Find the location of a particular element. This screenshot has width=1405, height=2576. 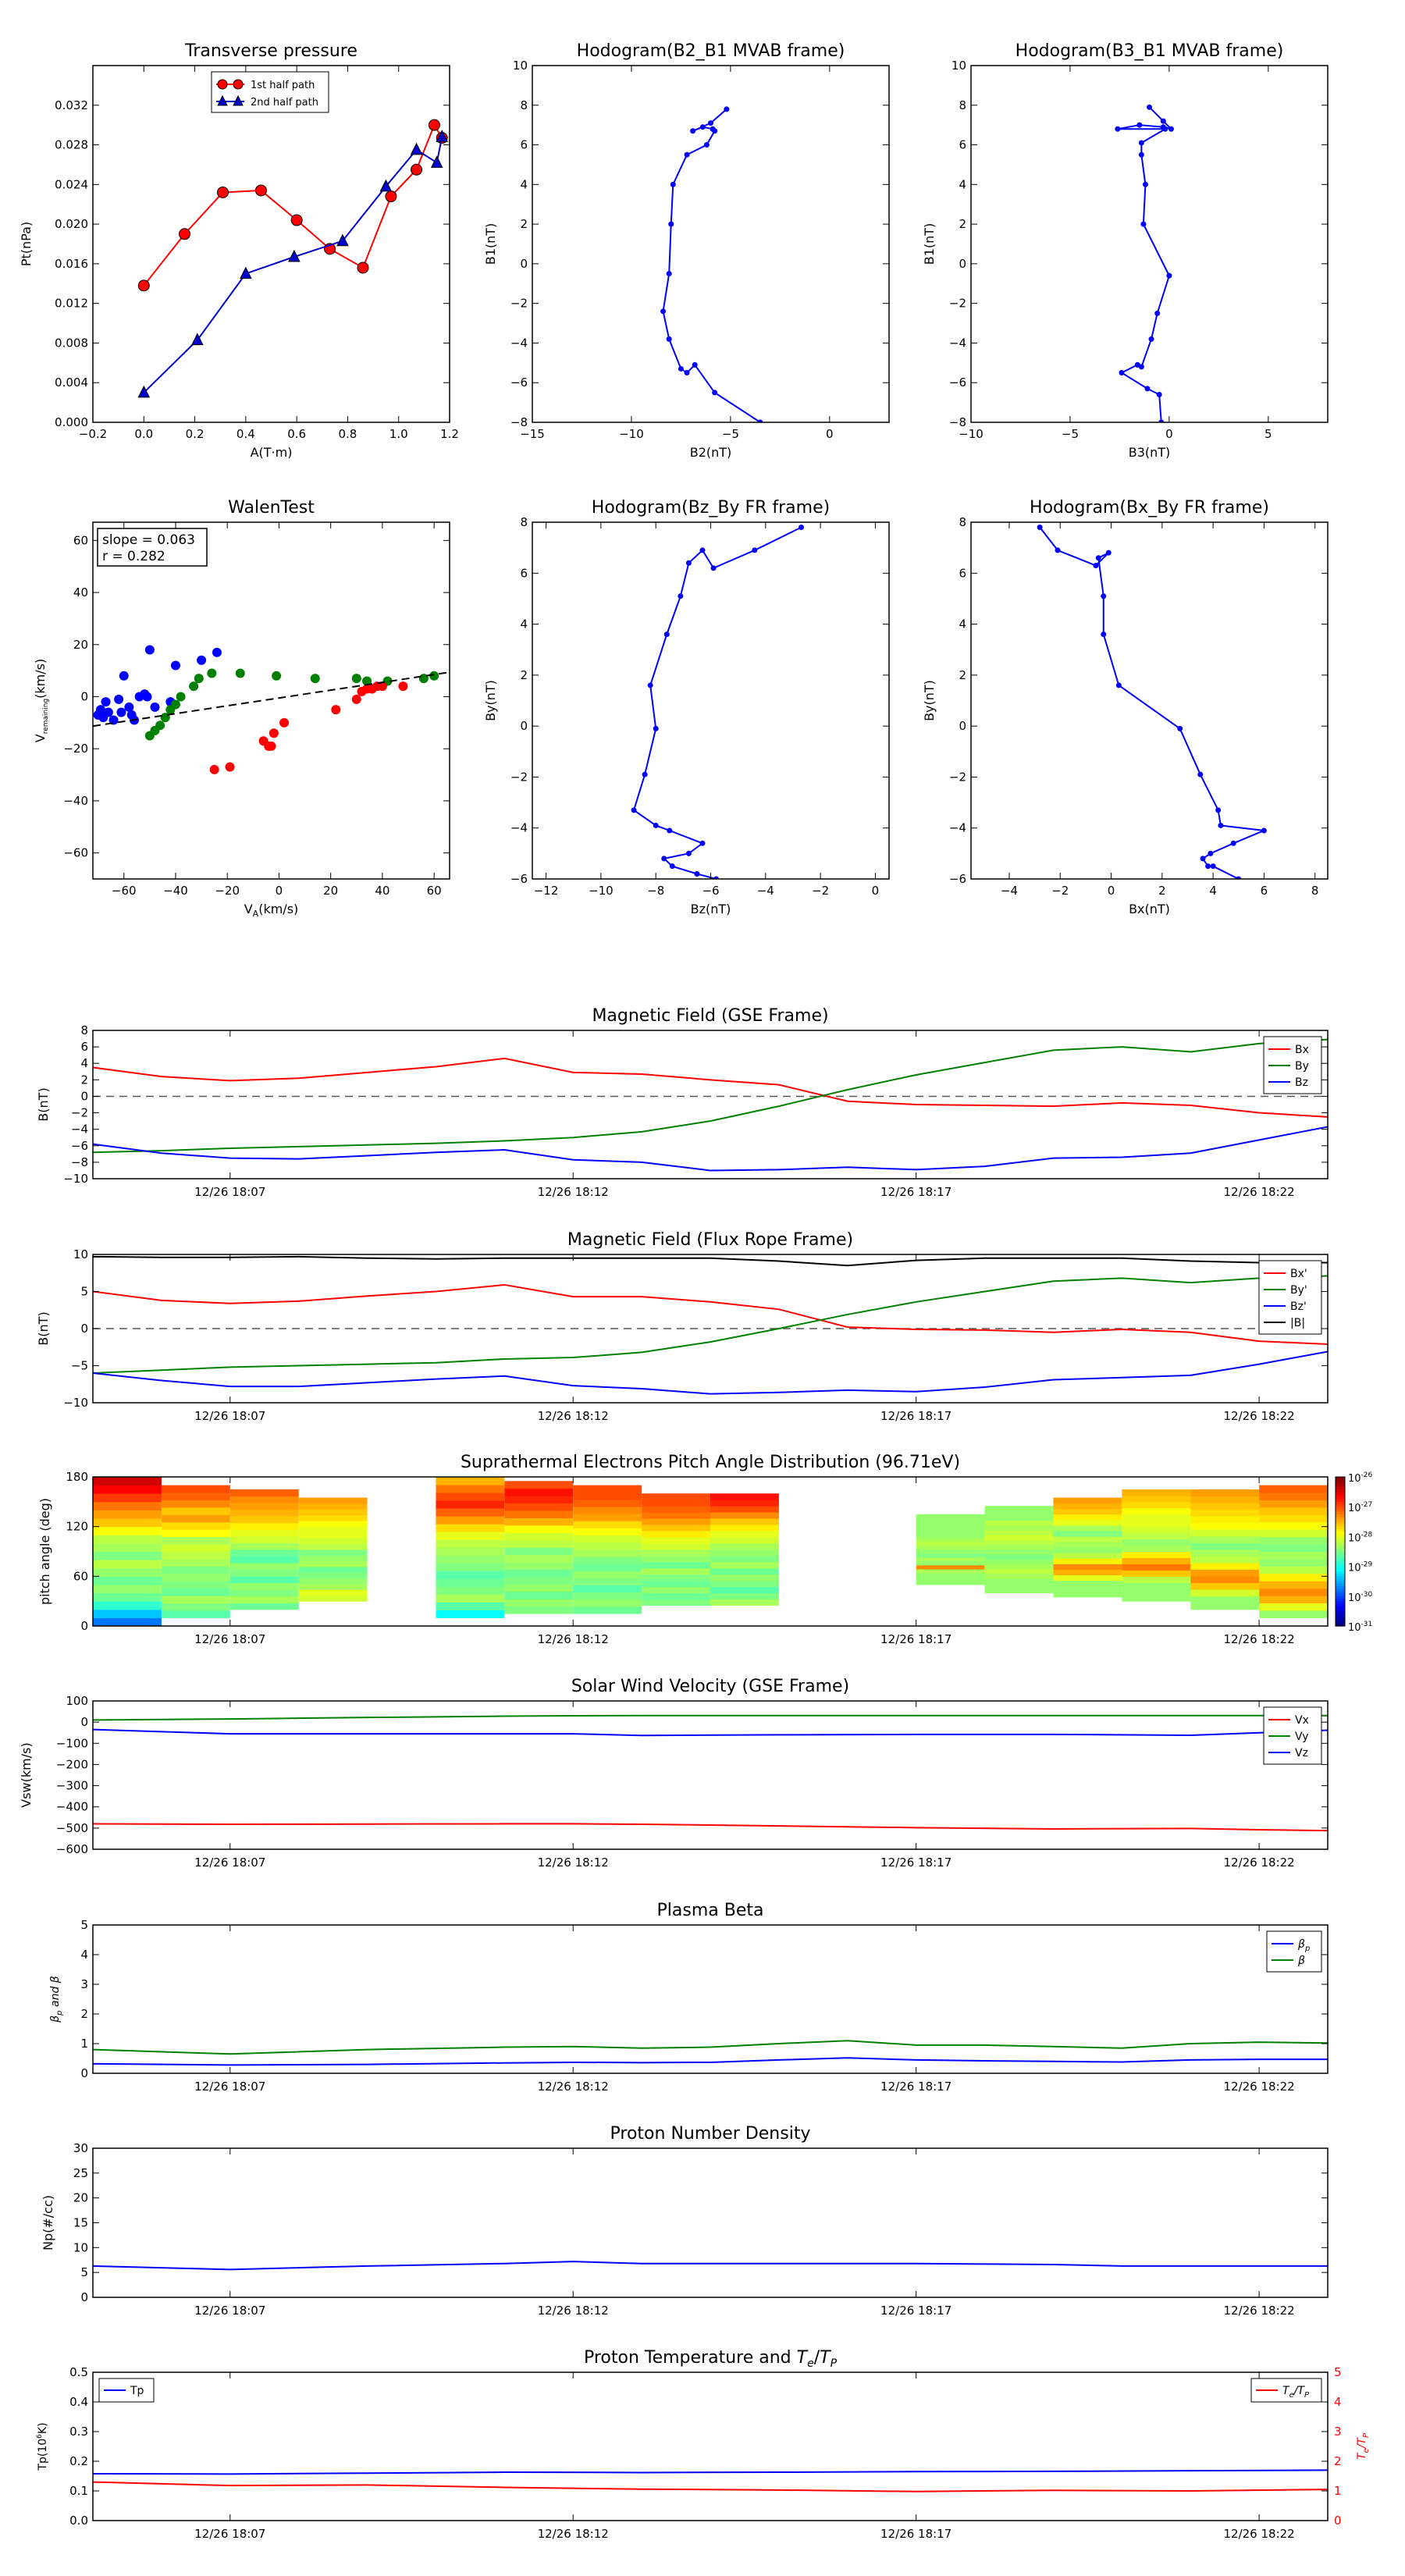

y-tick-label: 20 is located at coordinates (81, 2198).